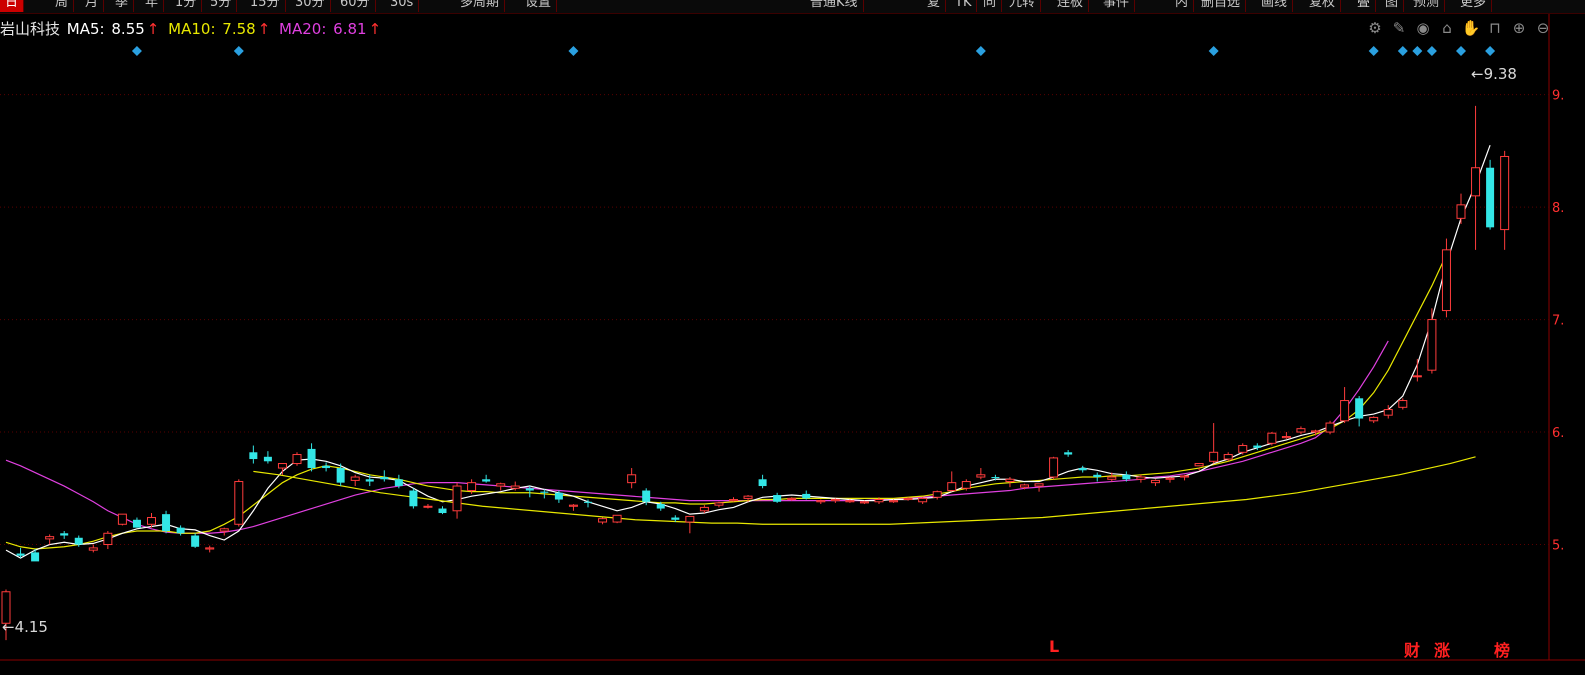  What do you see at coordinates (1494, 74) in the screenshot?
I see `high-price-label: ←9.38` at bounding box center [1494, 74].